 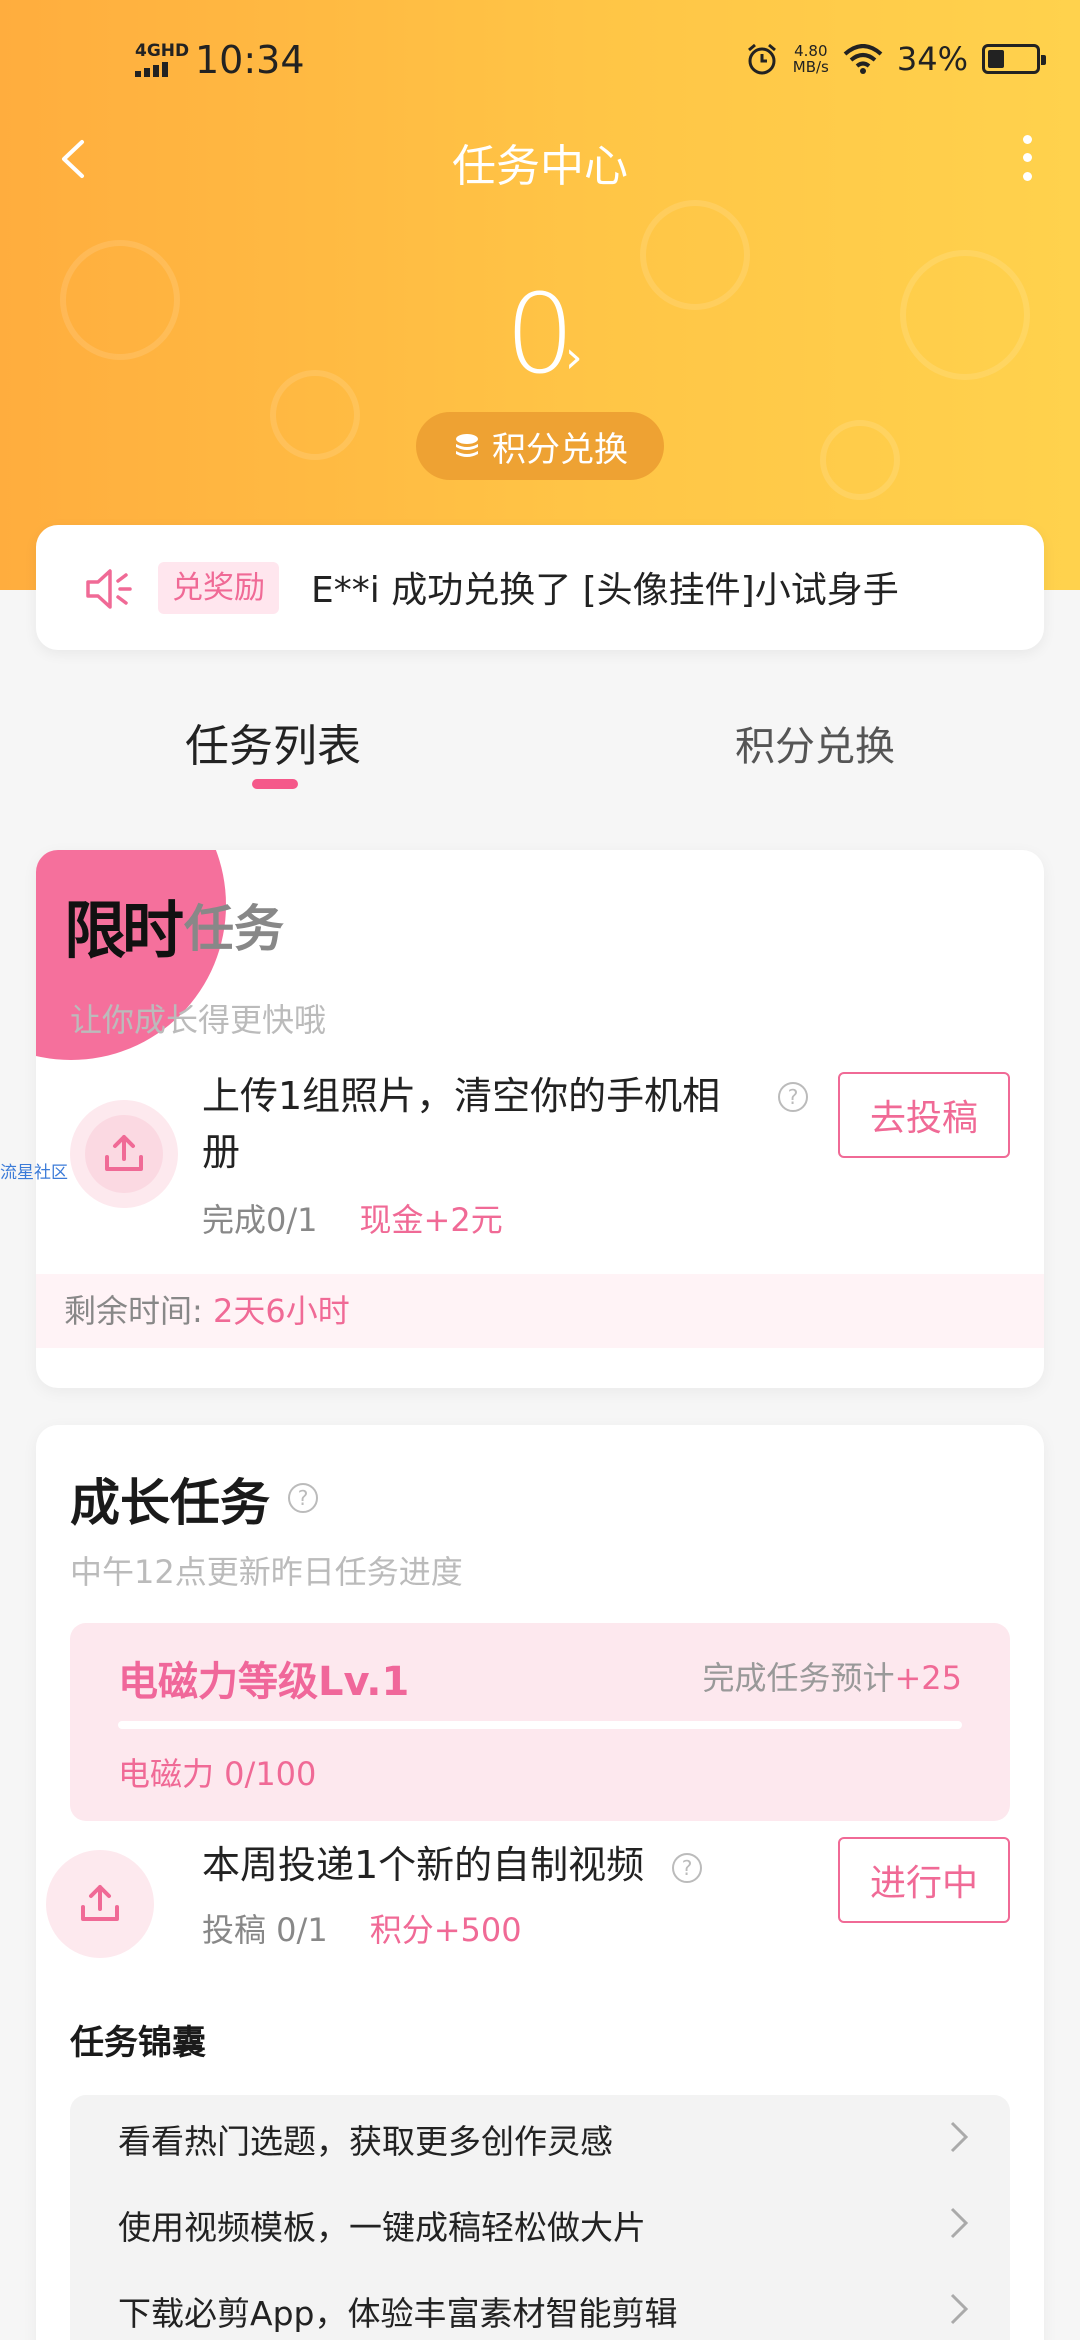 I want to click on submit-button: 去投稿, so click(x=924, y=1115).